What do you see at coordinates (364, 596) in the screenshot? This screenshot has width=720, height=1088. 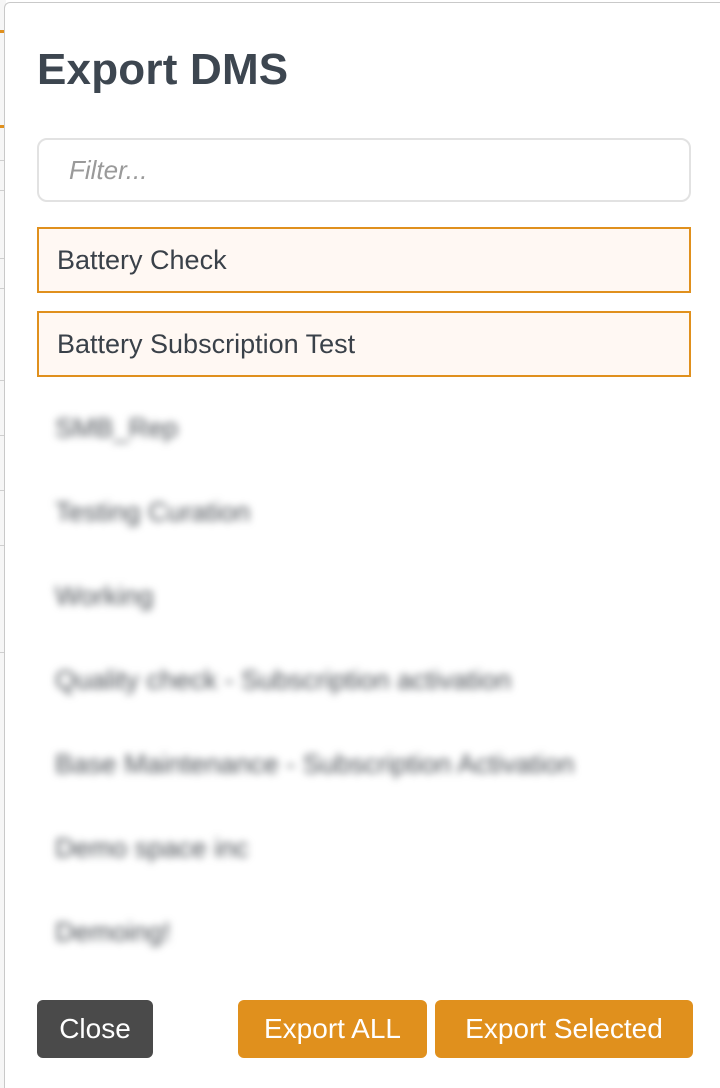 I see `dms-list-item: Working` at bounding box center [364, 596].